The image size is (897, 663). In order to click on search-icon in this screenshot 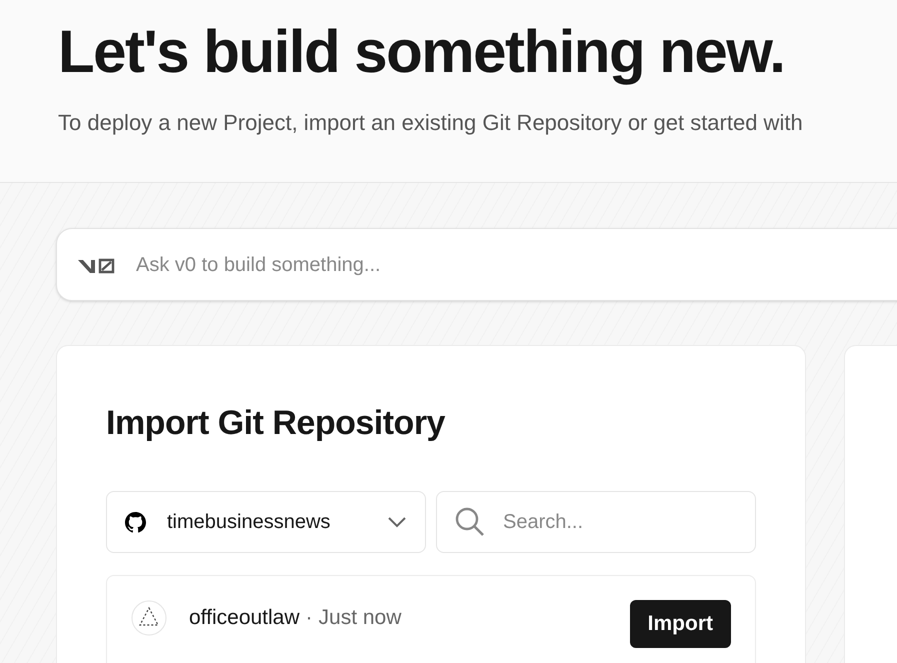, I will do `click(470, 522)`.